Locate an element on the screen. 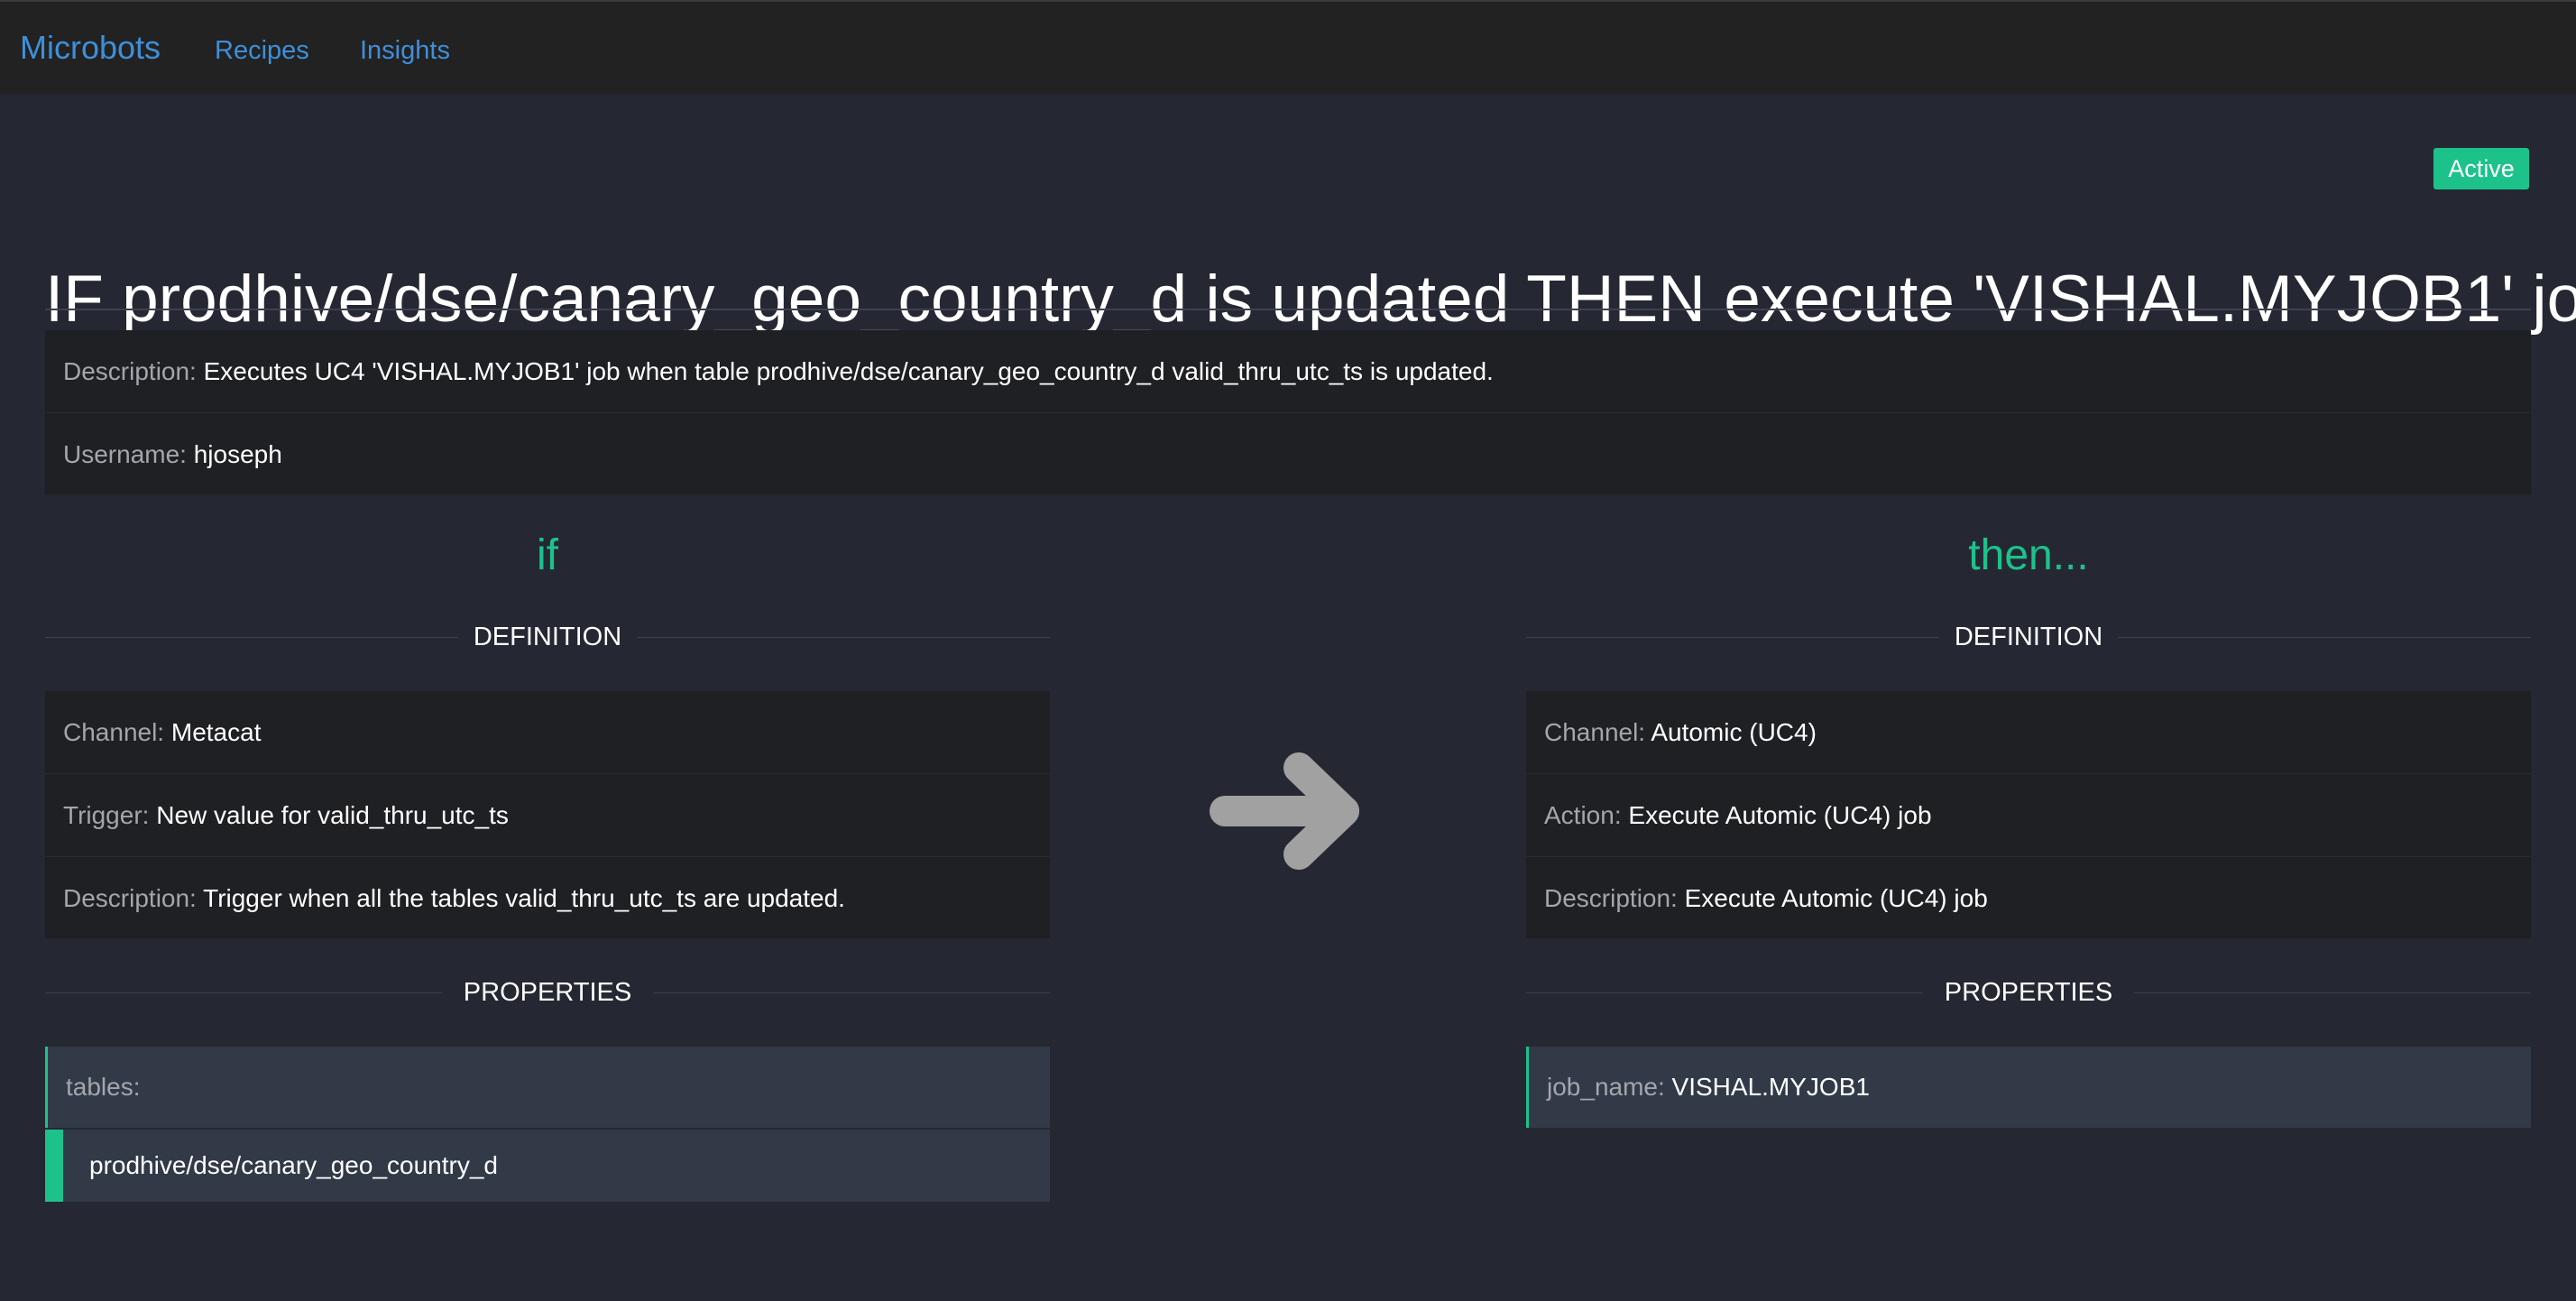  if-trigger-row: Trigger: New value for valid_thru_utc_ts is located at coordinates (547, 814).